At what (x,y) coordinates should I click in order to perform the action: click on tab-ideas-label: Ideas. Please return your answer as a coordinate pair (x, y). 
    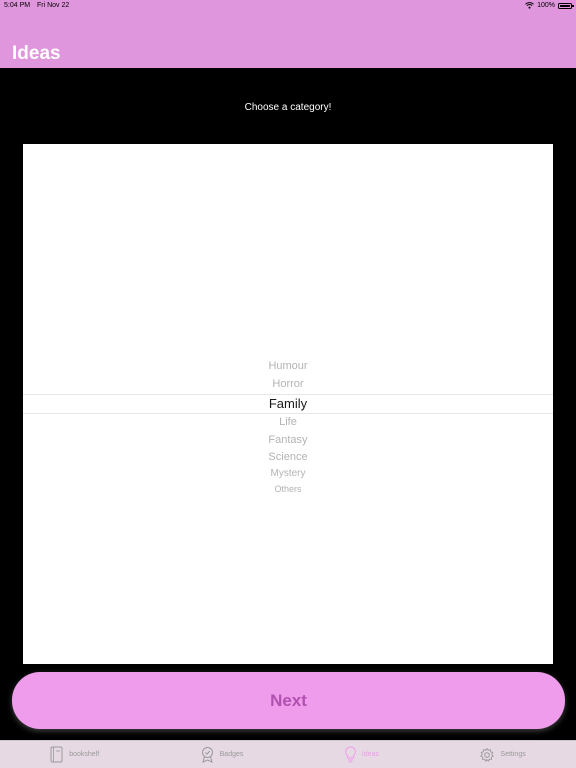
    Looking at the image, I should click on (370, 754).